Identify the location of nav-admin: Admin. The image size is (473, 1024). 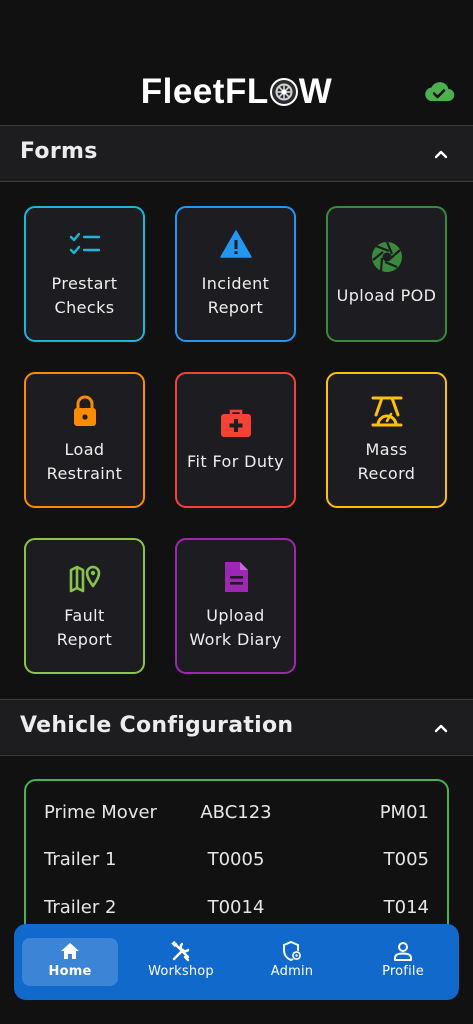
(292, 962).